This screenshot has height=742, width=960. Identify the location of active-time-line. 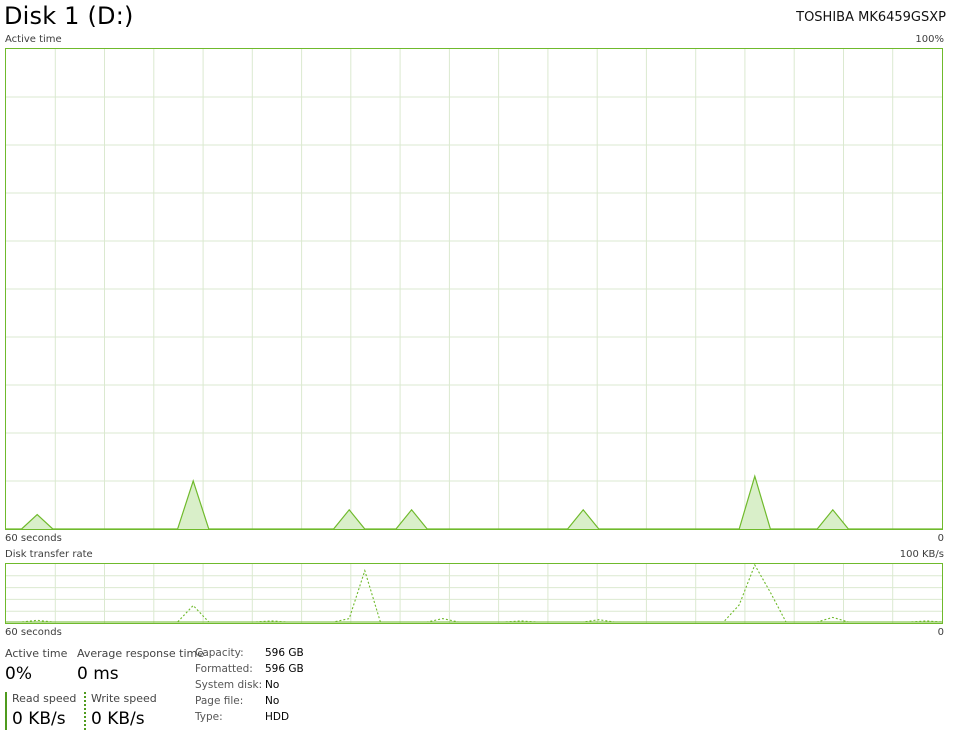
(474, 501).